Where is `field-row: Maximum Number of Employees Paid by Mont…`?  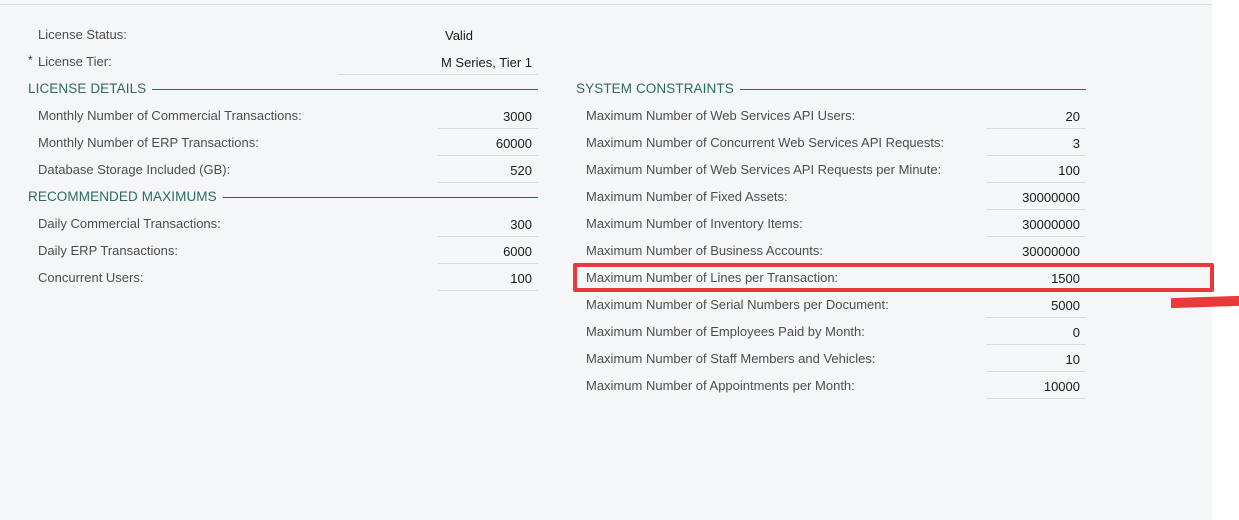
field-row: Maximum Number of Employees Paid by Mont… is located at coordinates (543, 334).